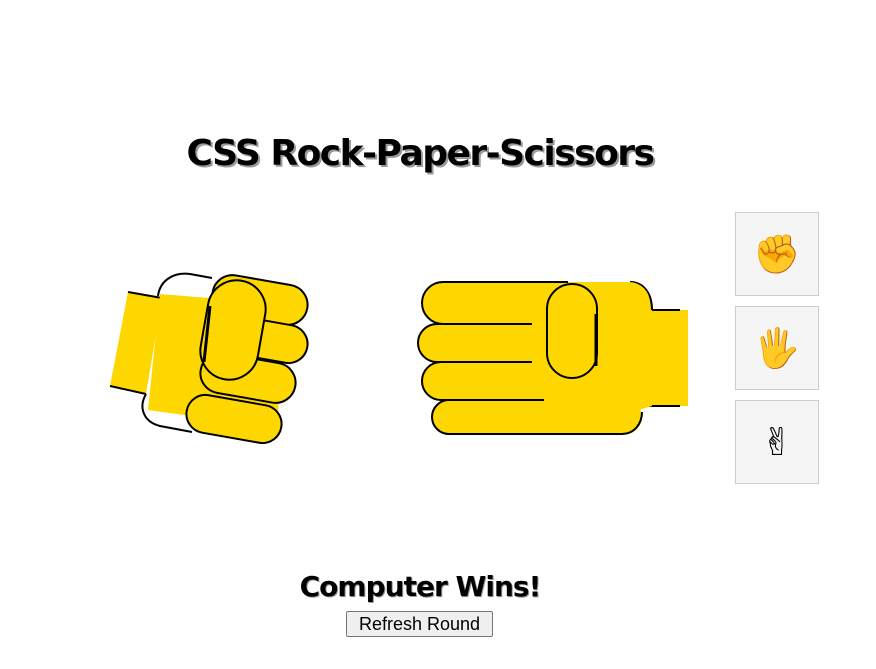  I want to click on raised-fist-icon: ✊, so click(777, 254).